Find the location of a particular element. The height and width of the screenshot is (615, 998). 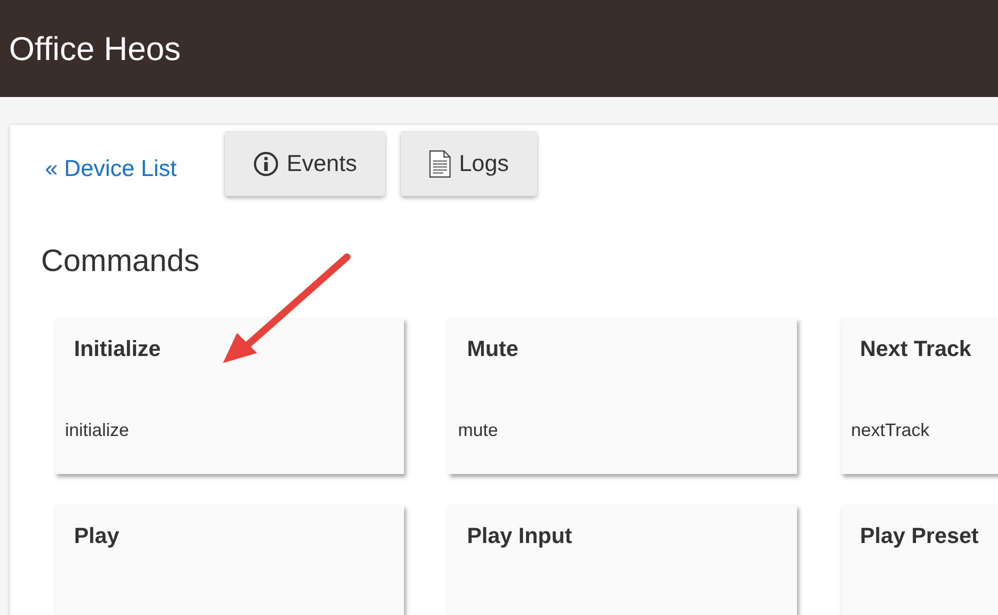

command-name: mute is located at coordinates (478, 430).